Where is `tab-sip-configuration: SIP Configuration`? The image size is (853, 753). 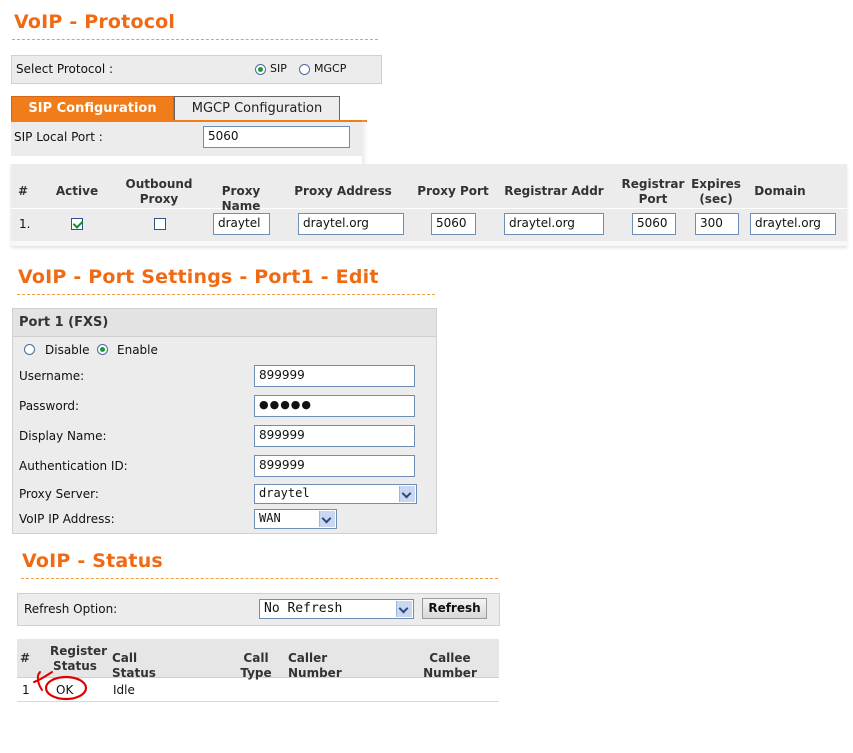
tab-sip-configuration: SIP Configuration is located at coordinates (92, 109).